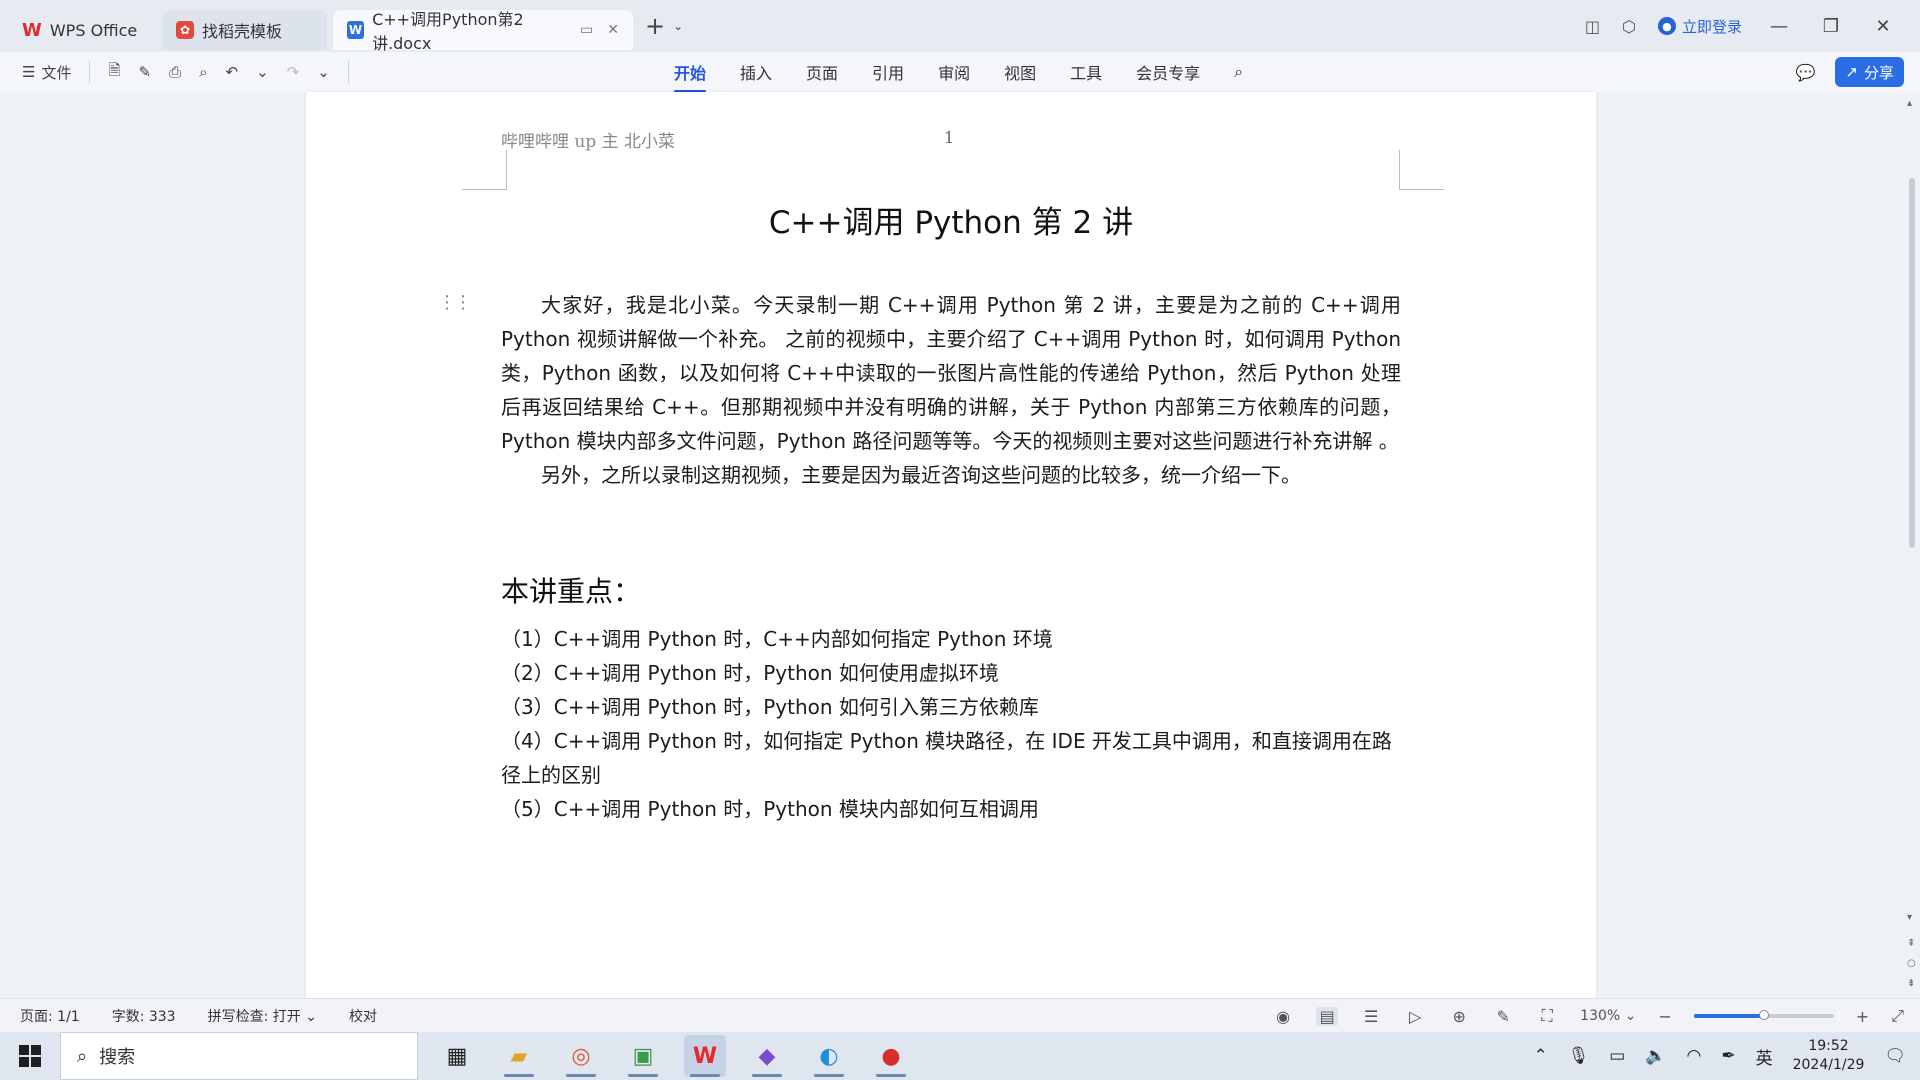 The image size is (1920, 1080). Describe the element at coordinates (1764, 1056) in the screenshot. I see `ime-indicator: 英` at that location.